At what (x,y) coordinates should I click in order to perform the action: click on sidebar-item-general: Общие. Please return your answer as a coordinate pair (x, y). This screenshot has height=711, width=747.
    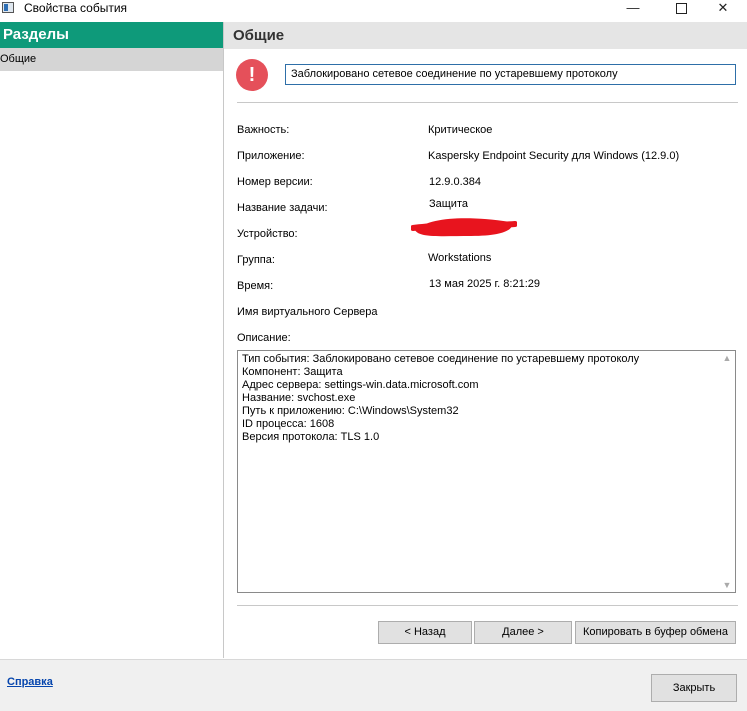
    Looking at the image, I should click on (111, 59).